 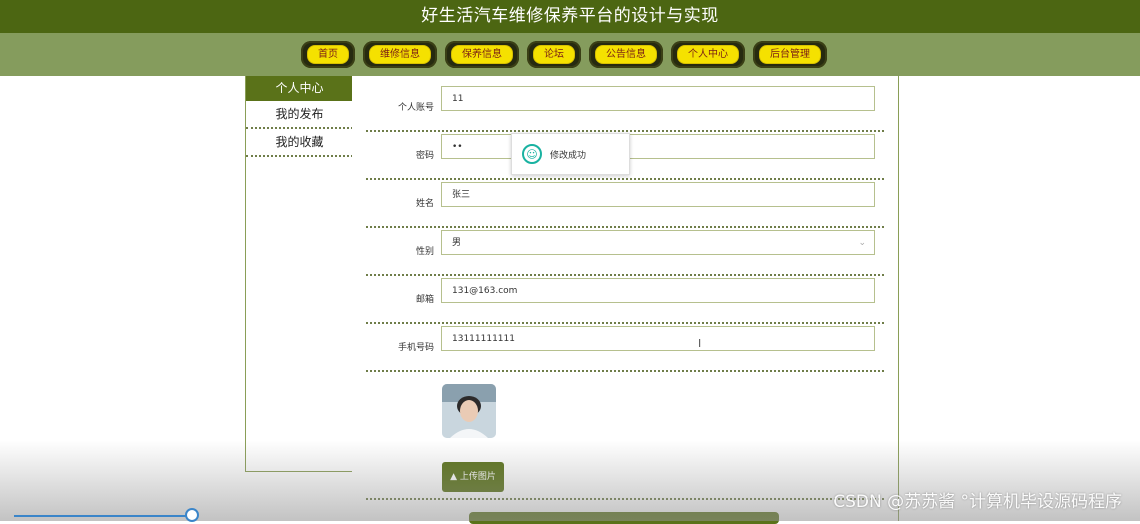 What do you see at coordinates (424, 300) in the screenshot?
I see `email-label: 邮箱` at bounding box center [424, 300].